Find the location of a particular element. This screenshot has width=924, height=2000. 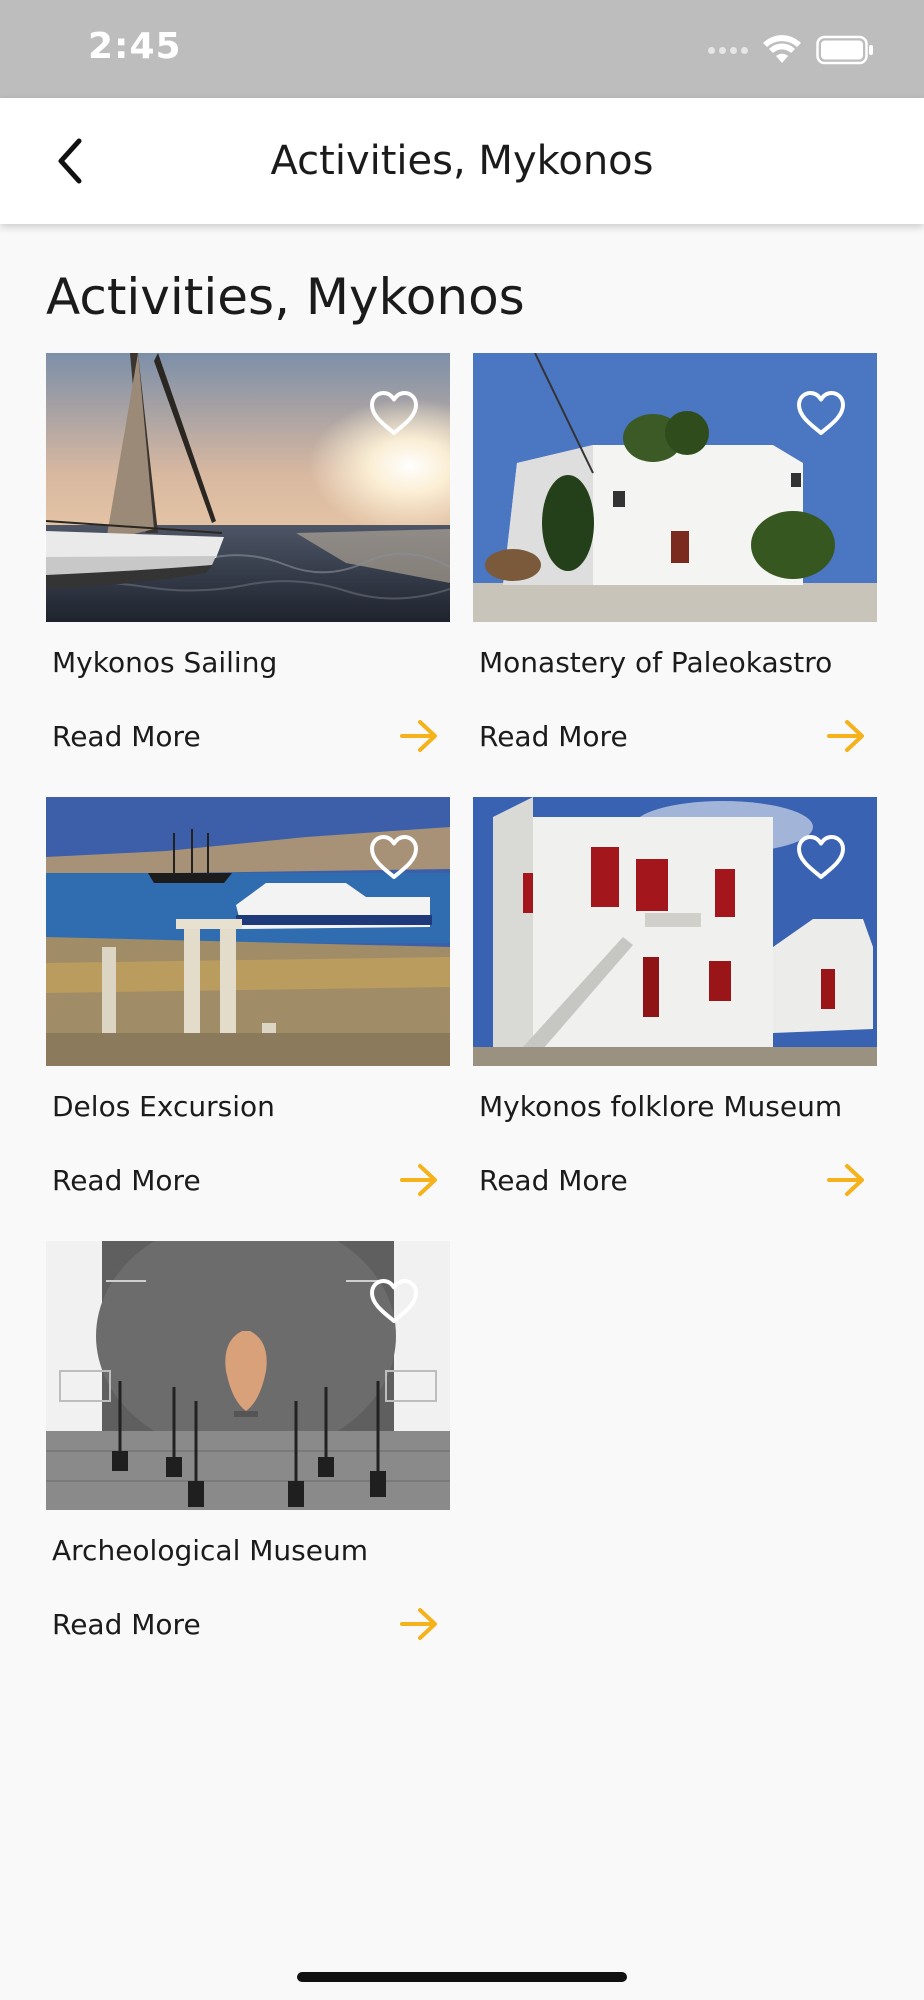

page-title: Activities, Mykonos is located at coordinates (285, 297).